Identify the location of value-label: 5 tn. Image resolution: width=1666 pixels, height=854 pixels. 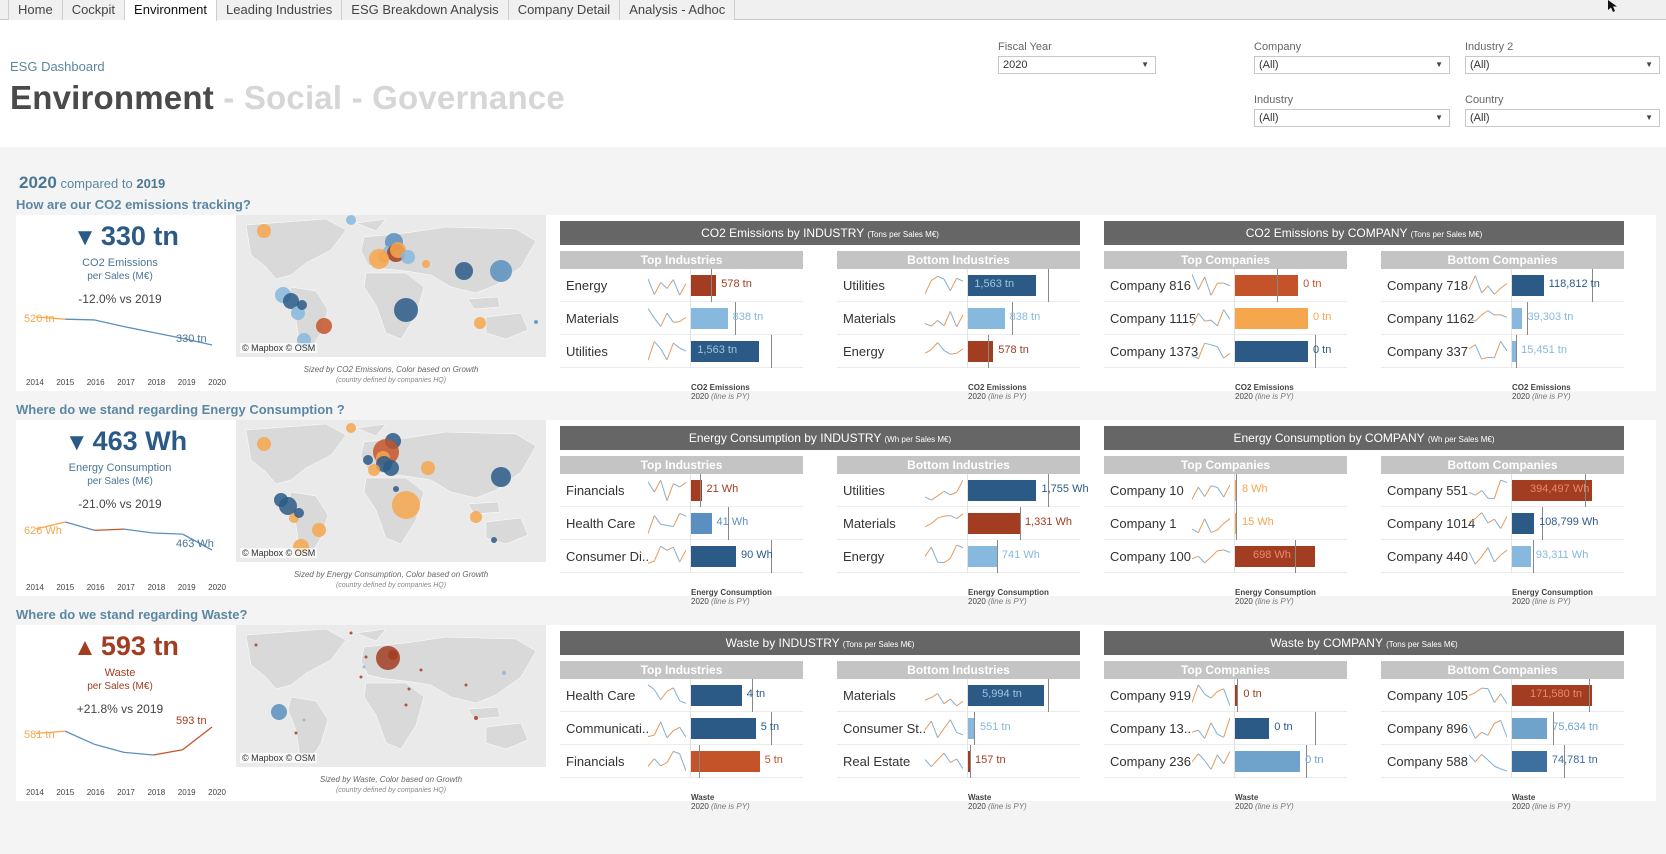
(773, 760).